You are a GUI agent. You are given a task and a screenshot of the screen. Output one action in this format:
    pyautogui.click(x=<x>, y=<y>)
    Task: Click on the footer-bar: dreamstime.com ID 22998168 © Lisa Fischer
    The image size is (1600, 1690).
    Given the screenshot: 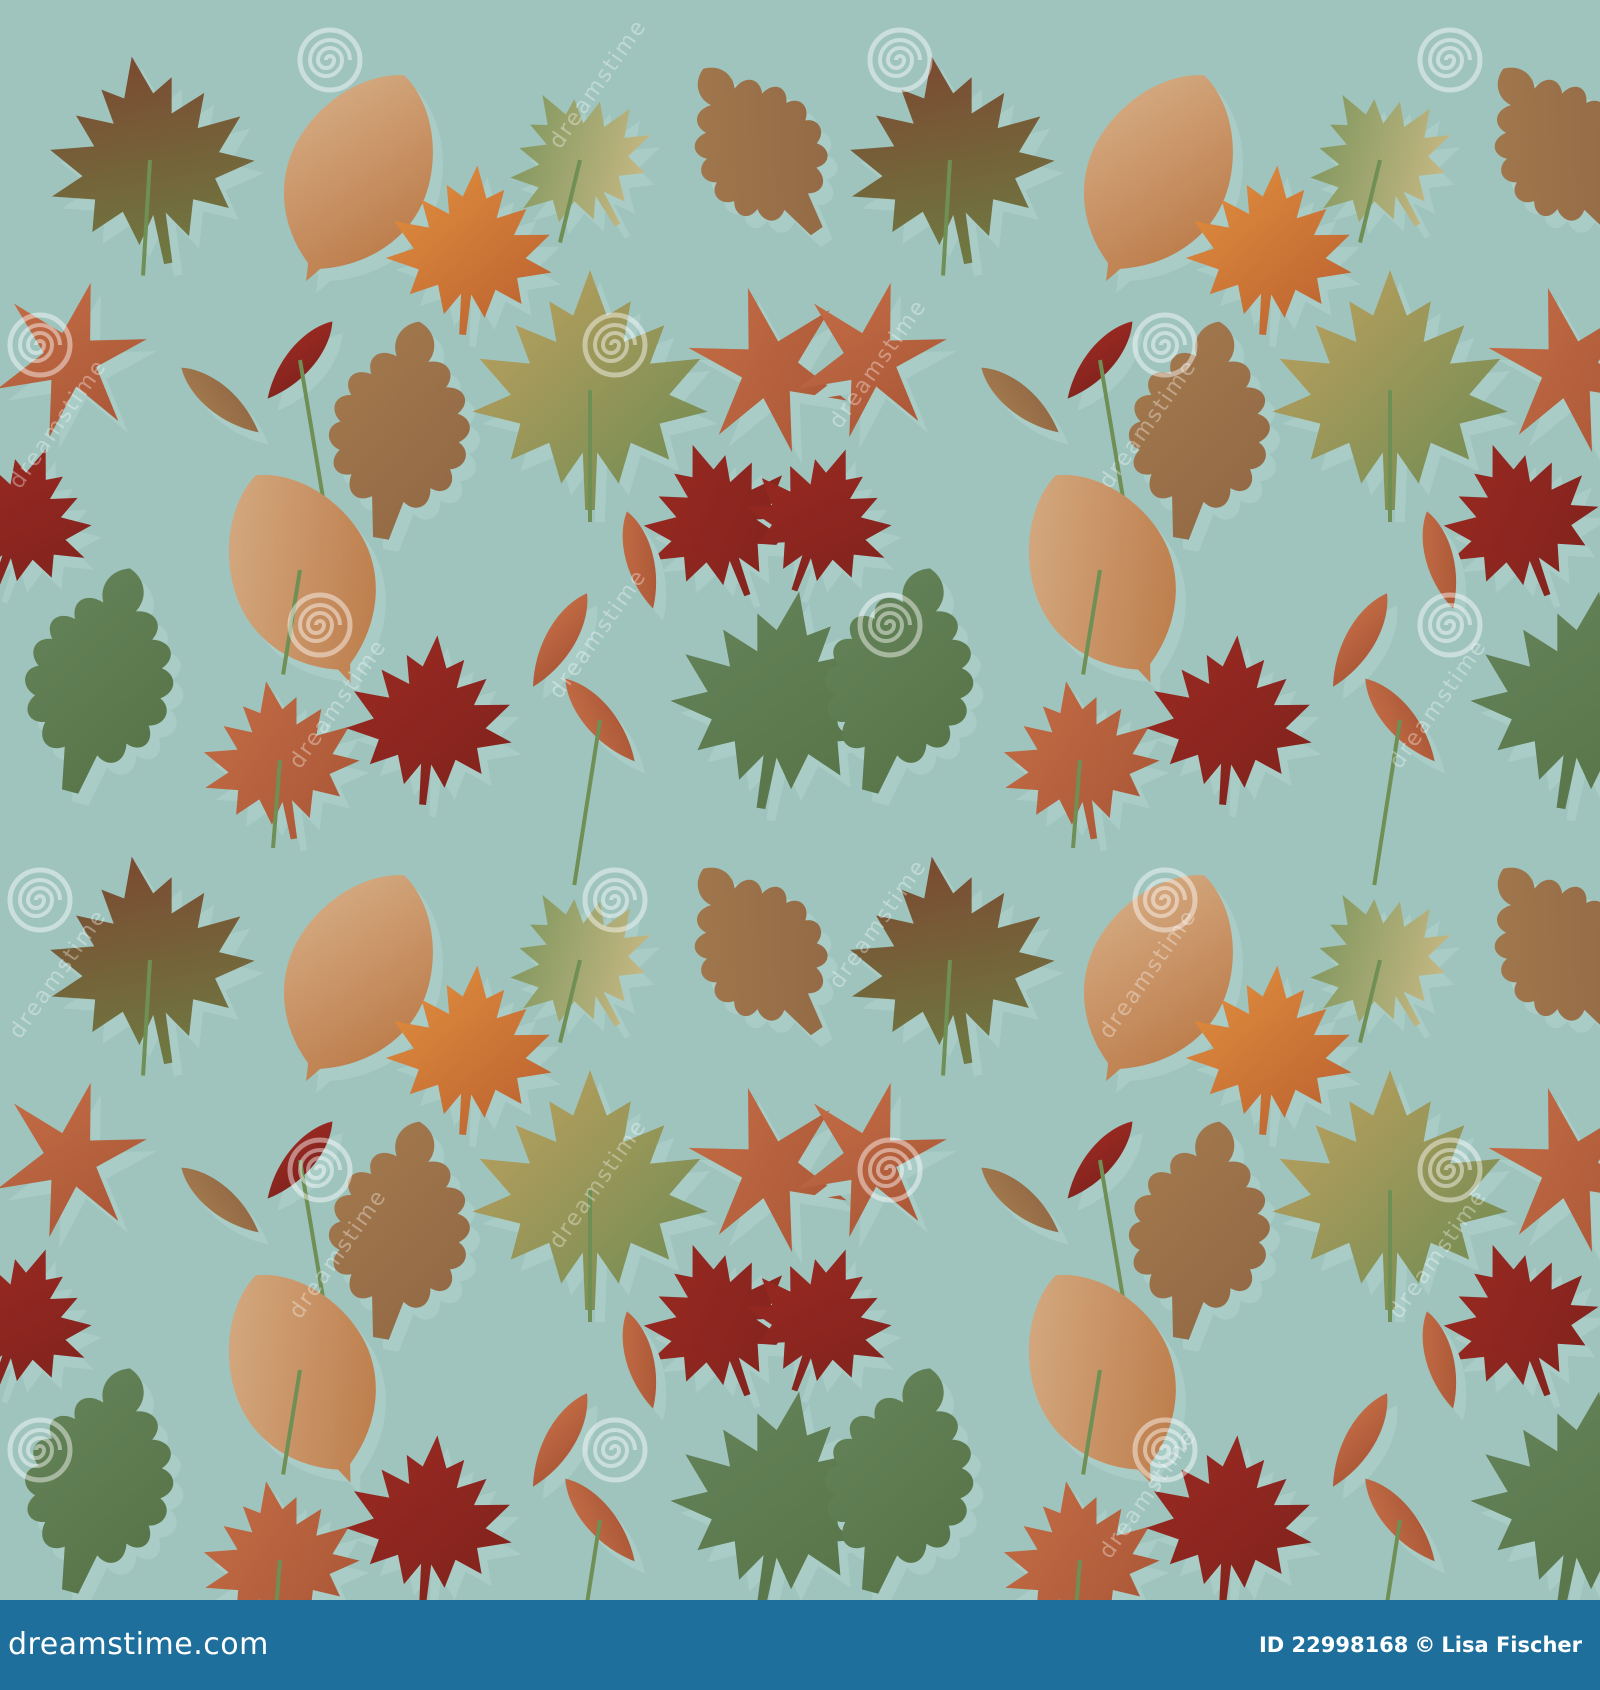 What is the action you would take?
    pyautogui.click(x=800, y=1645)
    